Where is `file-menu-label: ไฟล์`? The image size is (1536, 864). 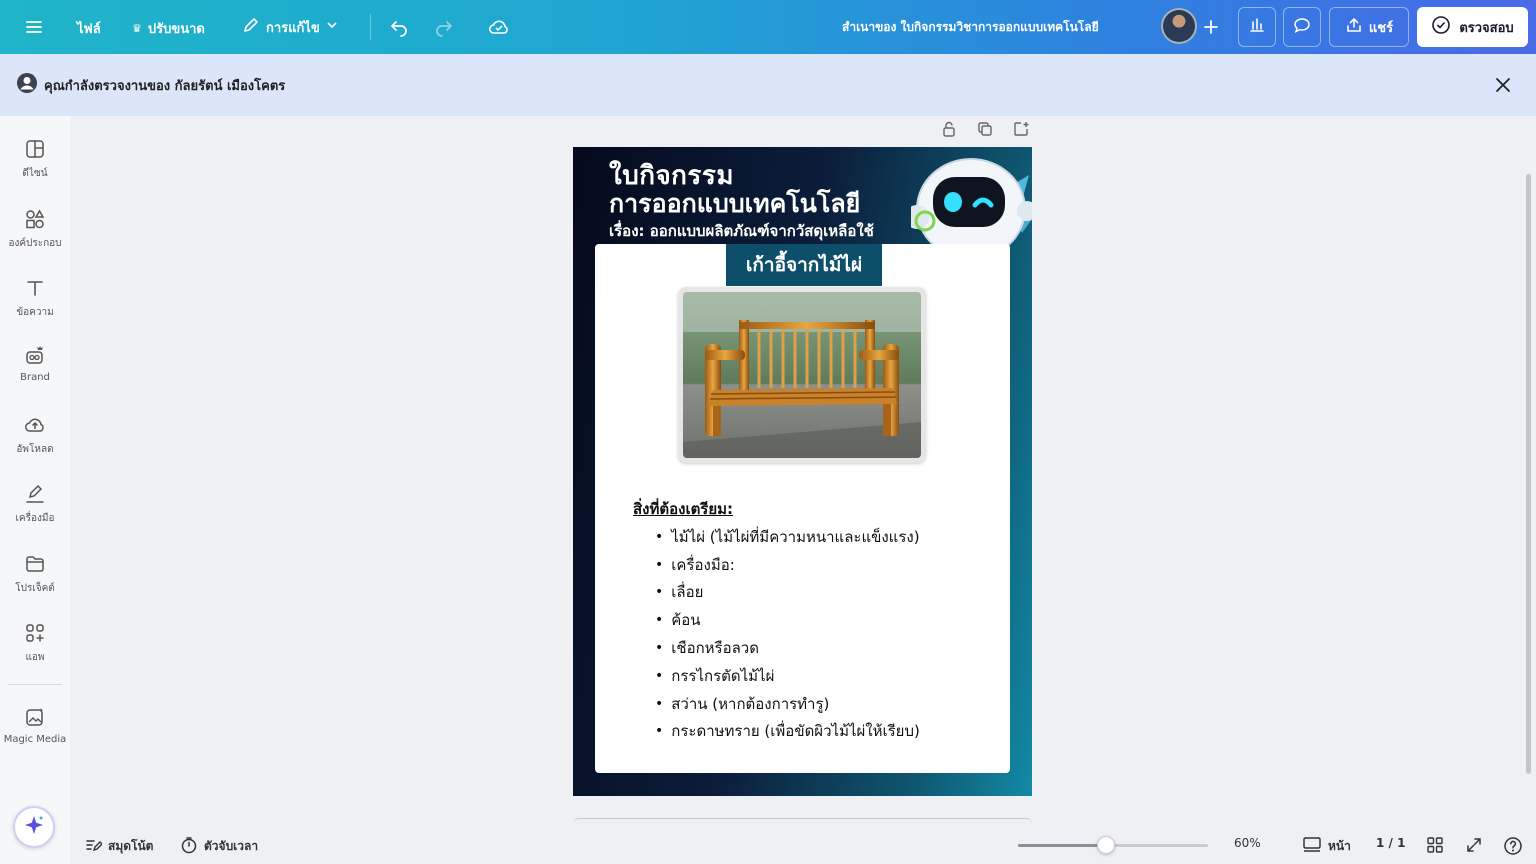
file-menu-label: ไฟล์ is located at coordinates (89, 29).